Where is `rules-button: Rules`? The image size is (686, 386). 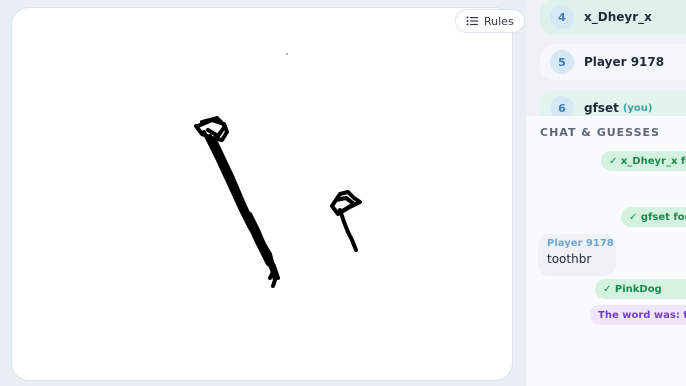
rules-button: Rules is located at coordinates (490, 21).